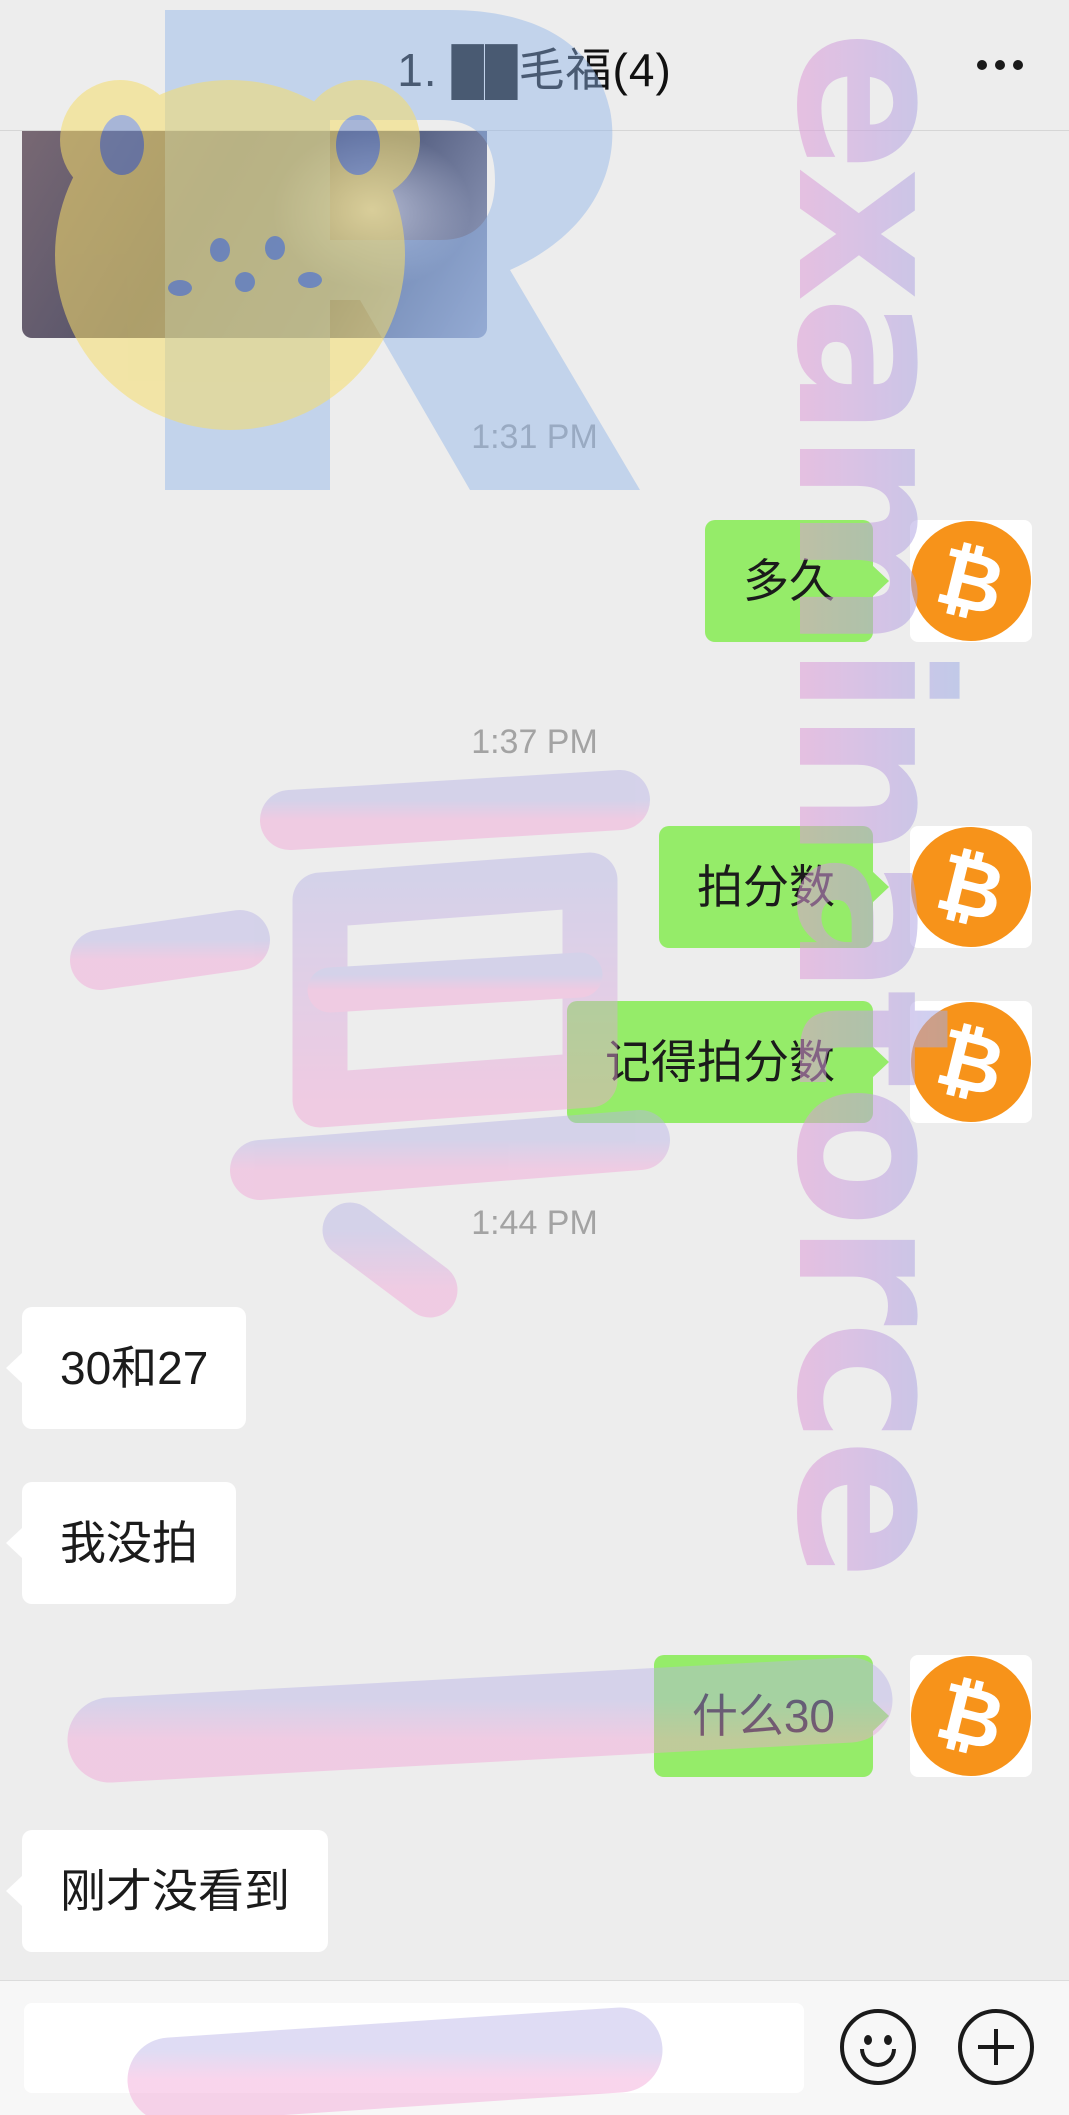 This screenshot has height=2115, width=1069. What do you see at coordinates (878, 2047) in the screenshot?
I see `emoji-button` at bounding box center [878, 2047].